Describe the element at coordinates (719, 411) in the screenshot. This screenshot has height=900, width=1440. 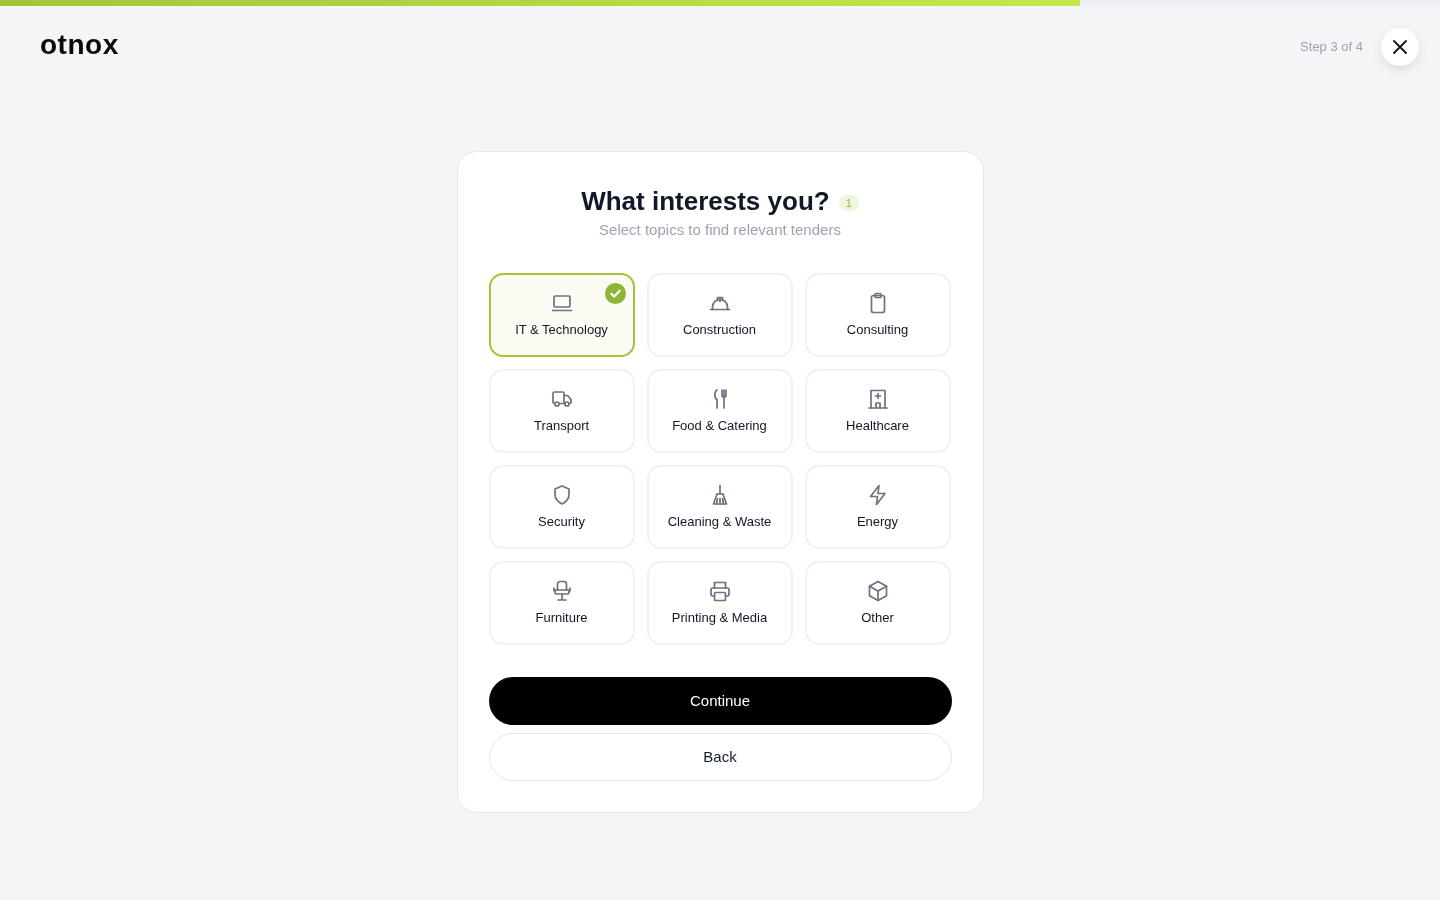
I see `topic-tile: Food & Catering` at that location.